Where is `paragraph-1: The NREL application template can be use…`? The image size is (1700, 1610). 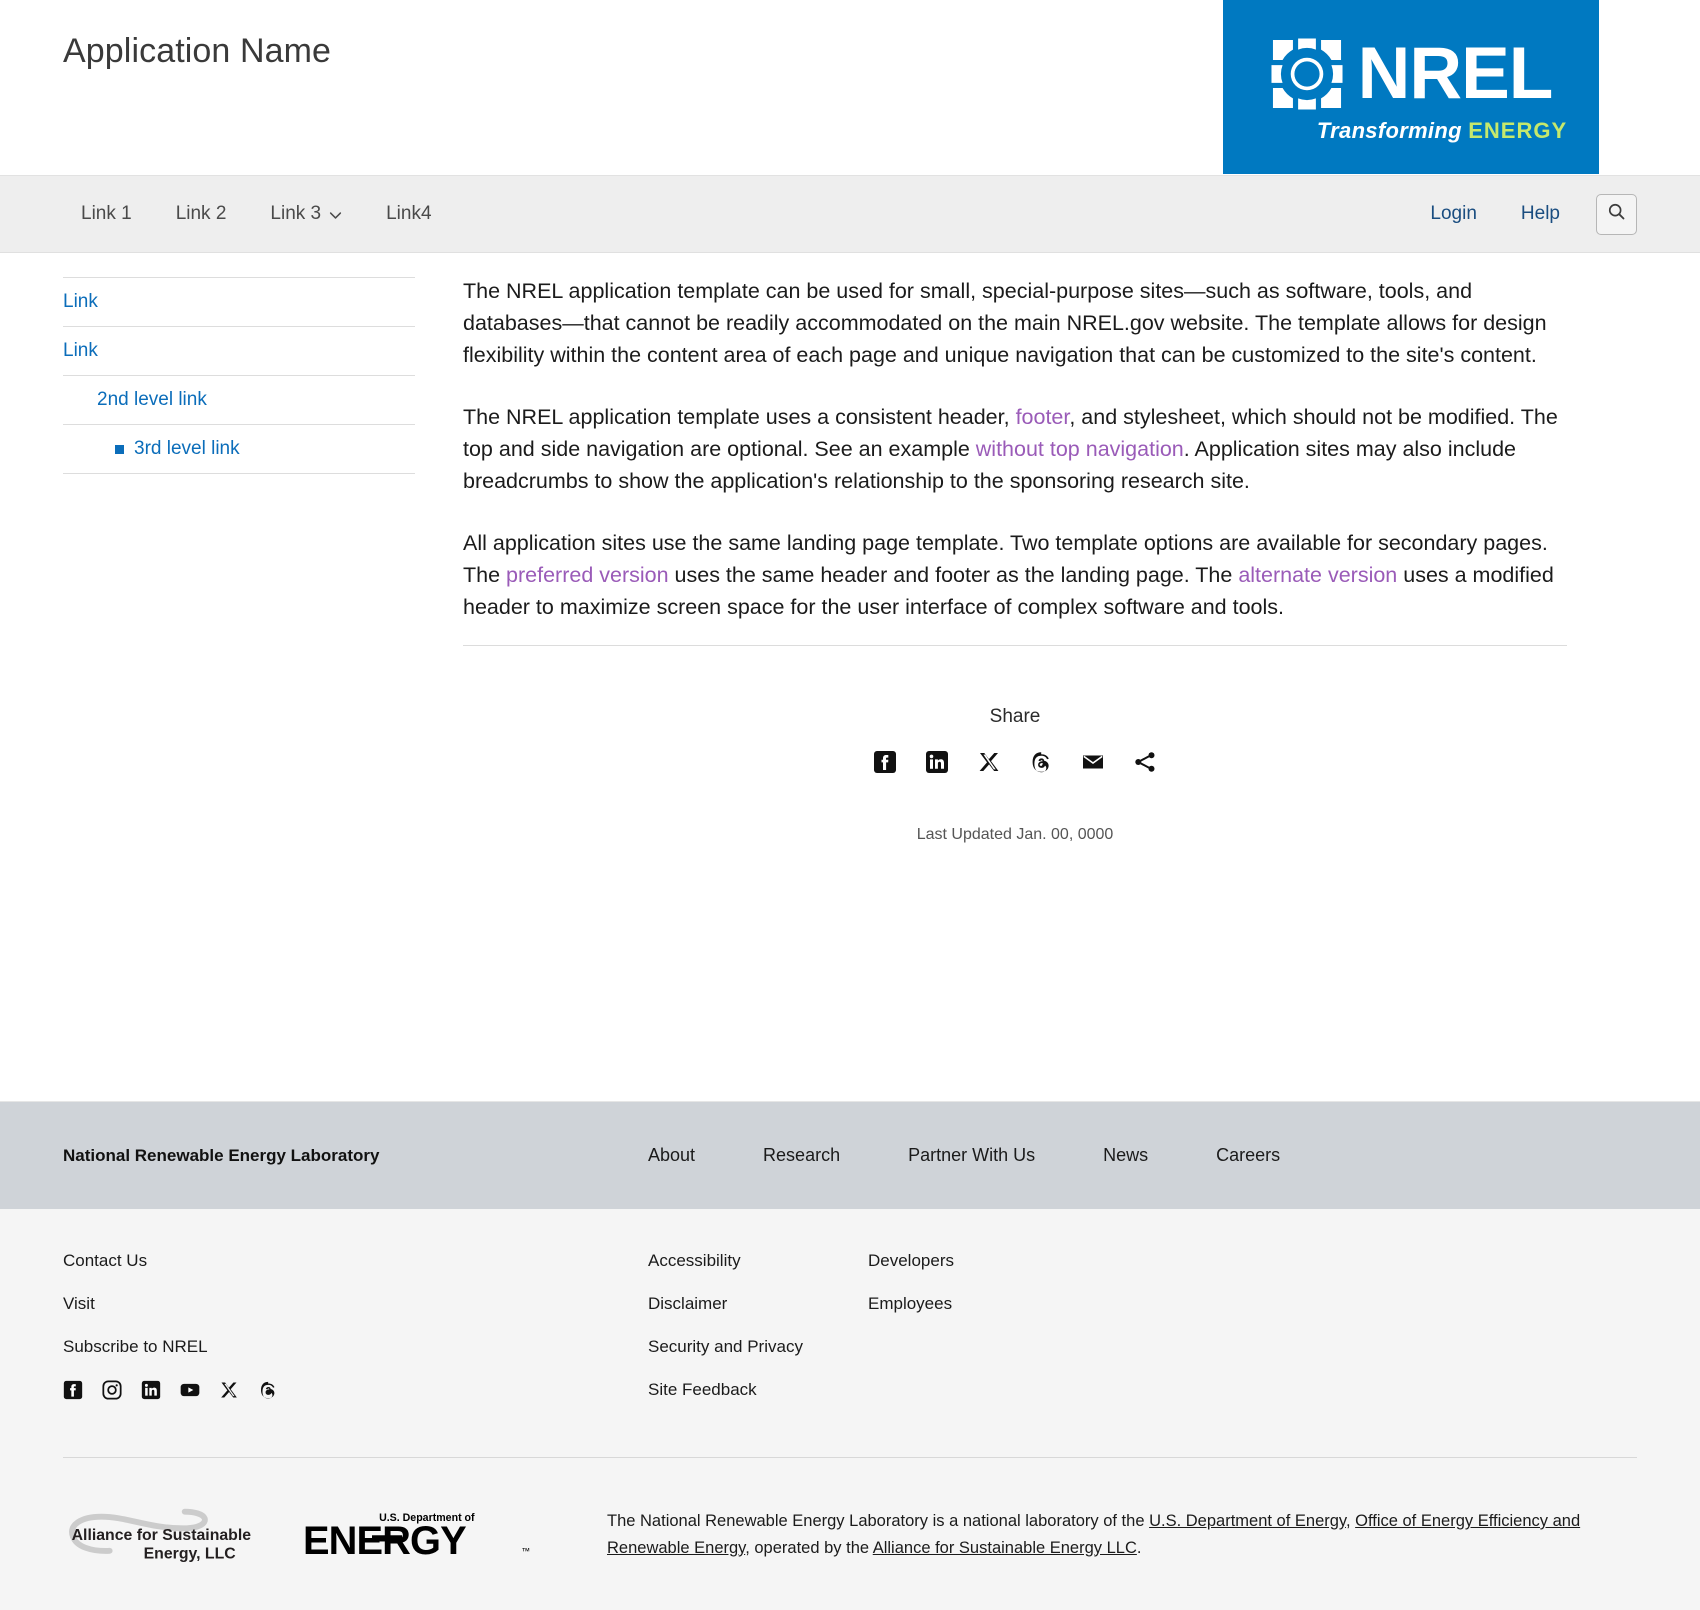
paragraph-1: The NREL application template can be use… is located at coordinates (1005, 323).